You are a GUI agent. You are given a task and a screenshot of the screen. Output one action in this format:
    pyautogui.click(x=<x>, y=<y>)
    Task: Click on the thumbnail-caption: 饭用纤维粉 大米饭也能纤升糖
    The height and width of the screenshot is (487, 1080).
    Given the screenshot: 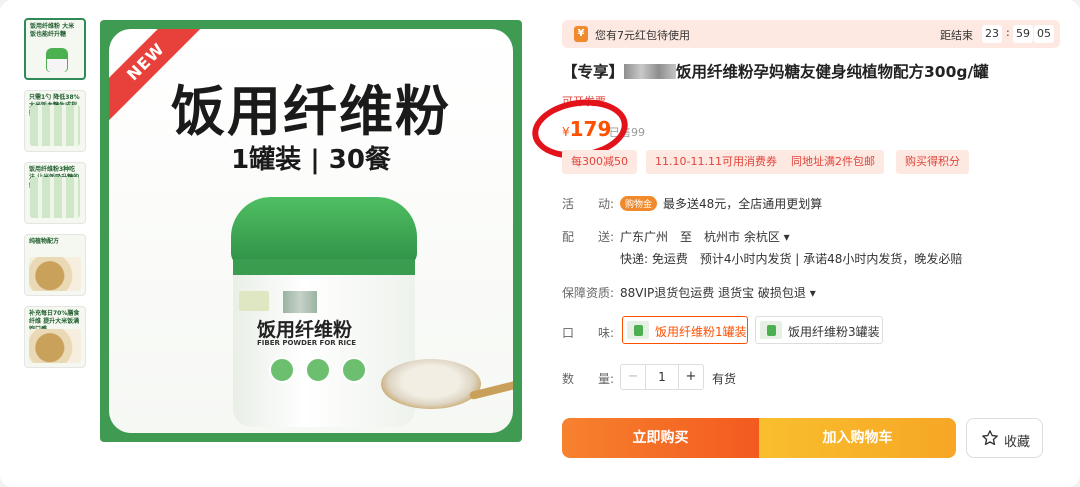 What is the action you would take?
    pyautogui.click(x=52, y=30)
    